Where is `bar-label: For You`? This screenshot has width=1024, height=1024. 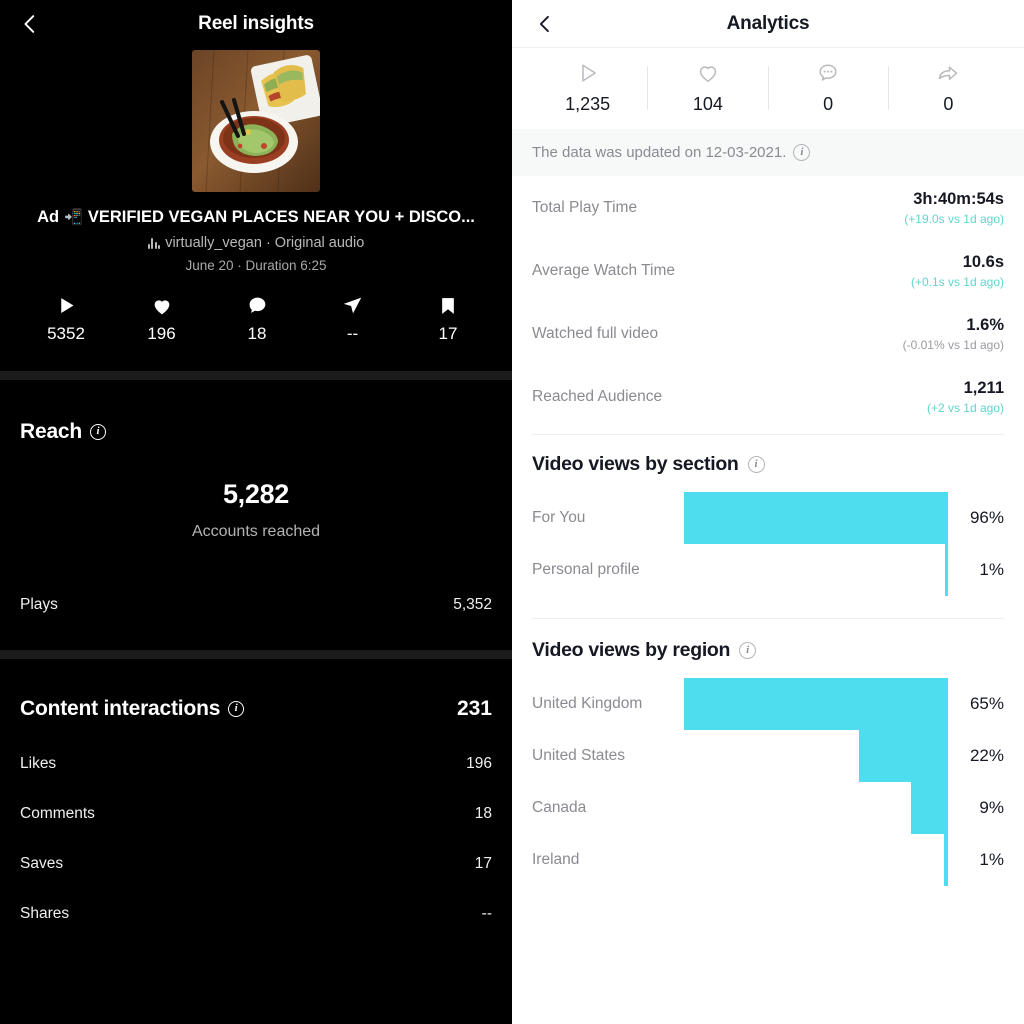 bar-label: For You is located at coordinates (559, 517).